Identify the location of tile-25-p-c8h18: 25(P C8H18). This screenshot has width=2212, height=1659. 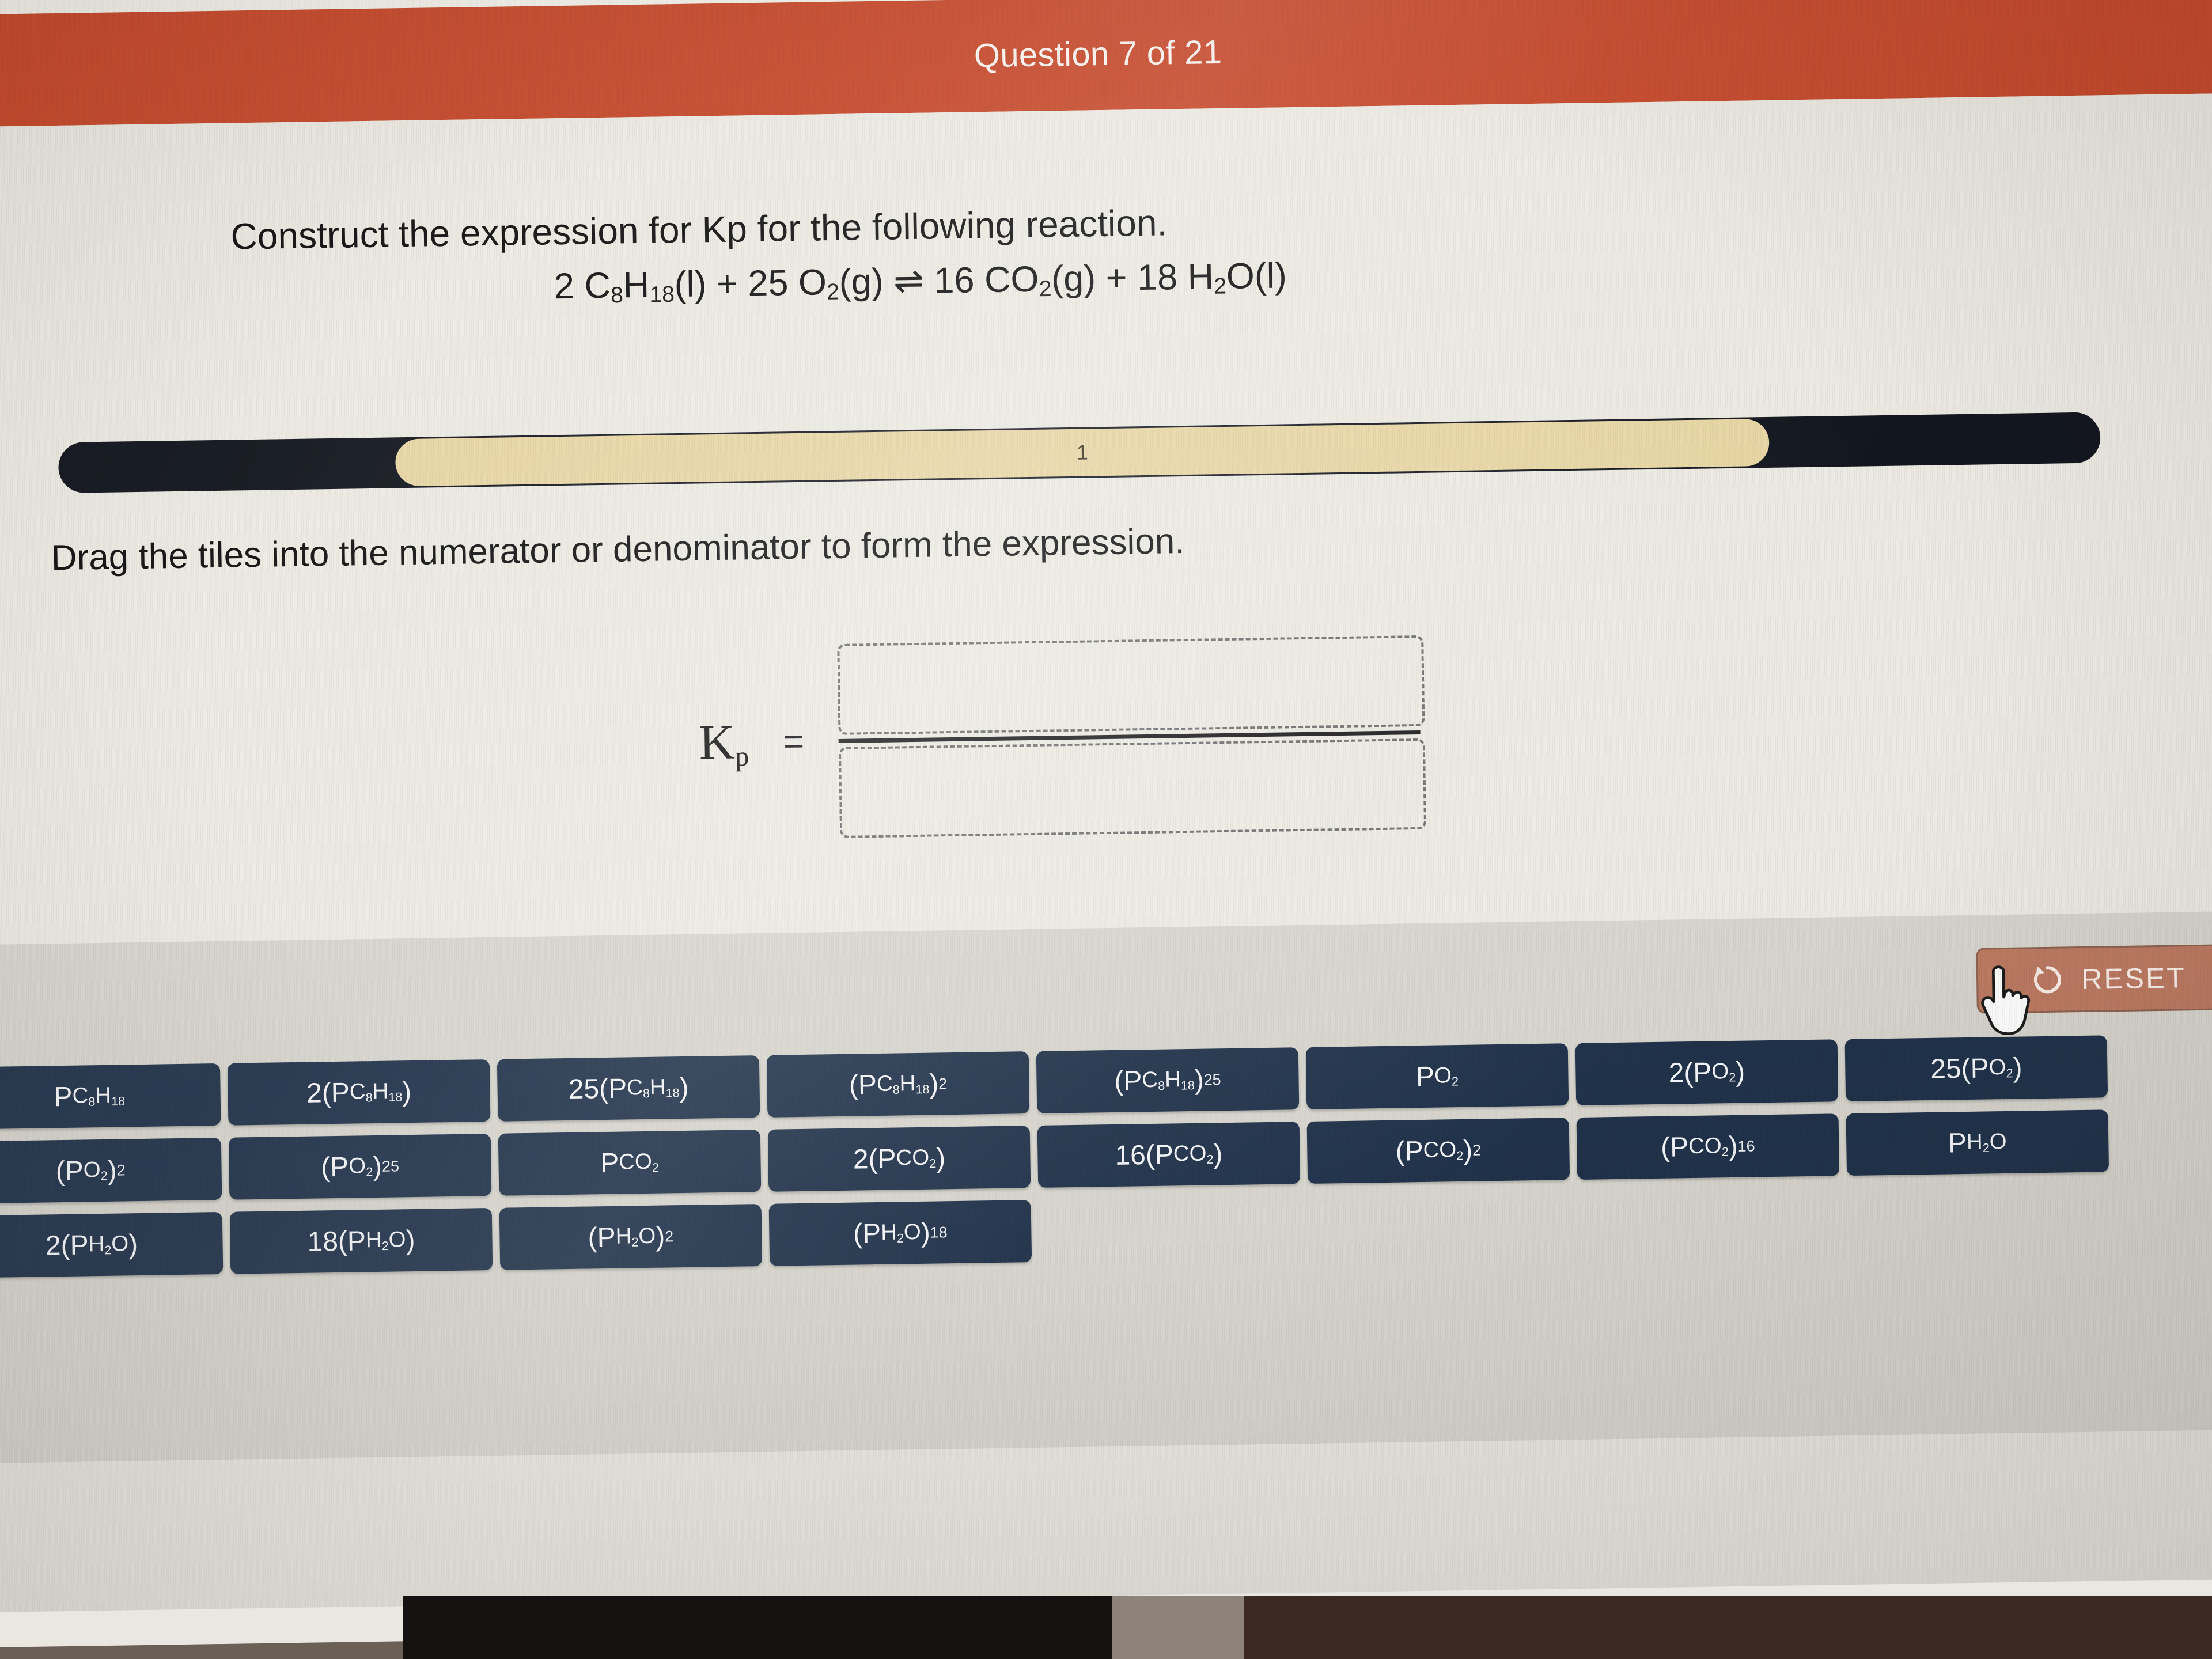
(628, 1088).